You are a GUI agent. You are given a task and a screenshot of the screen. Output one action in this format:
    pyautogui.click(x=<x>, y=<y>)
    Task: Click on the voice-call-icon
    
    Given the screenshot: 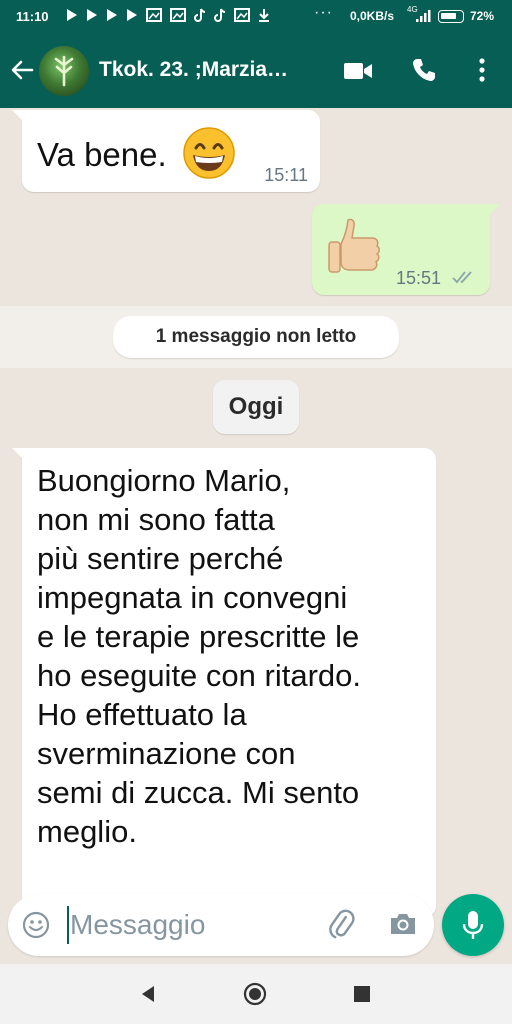 What is the action you would take?
    pyautogui.click(x=424, y=70)
    